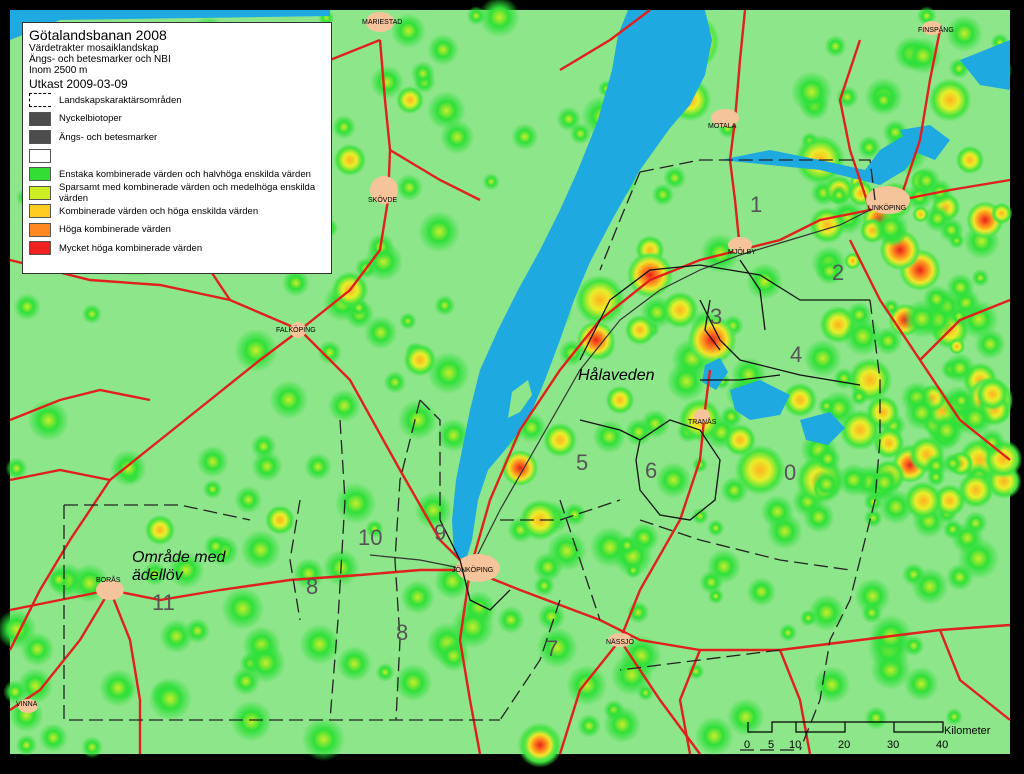  I want to click on legend-date: Utkast 2009-03-09, so click(78, 84).